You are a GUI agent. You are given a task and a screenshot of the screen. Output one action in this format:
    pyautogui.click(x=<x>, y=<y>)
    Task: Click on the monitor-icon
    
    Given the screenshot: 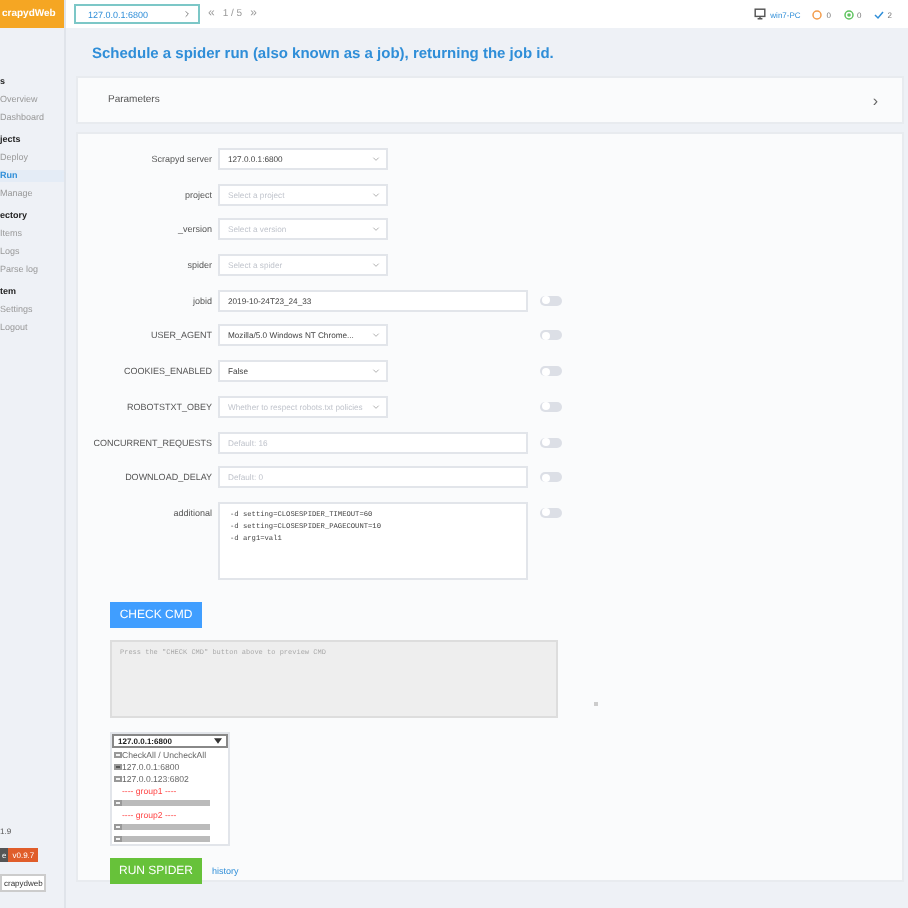 What is the action you would take?
    pyautogui.click(x=760, y=14)
    